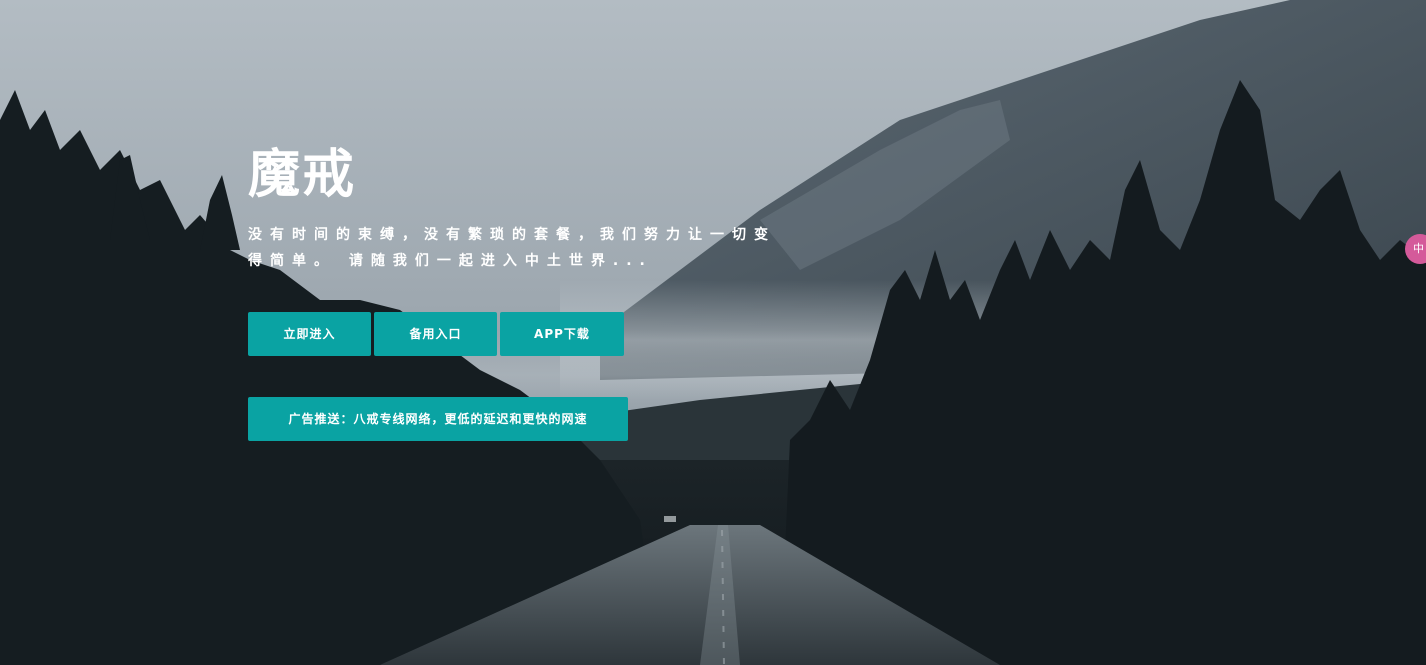 The height and width of the screenshot is (665, 1426). I want to click on app-download-button: APP下载, so click(562, 334).